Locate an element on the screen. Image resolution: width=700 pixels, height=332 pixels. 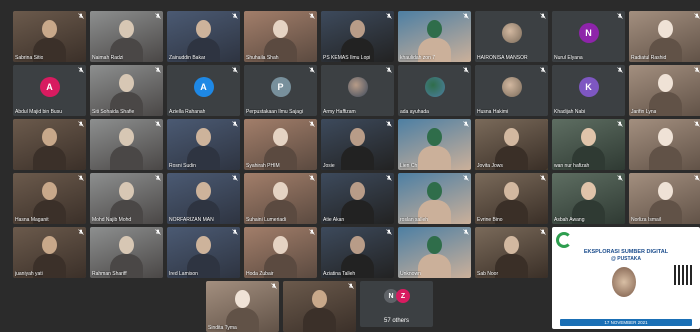
participant-tile: juaniyah yati is located at coordinates (49, 252).